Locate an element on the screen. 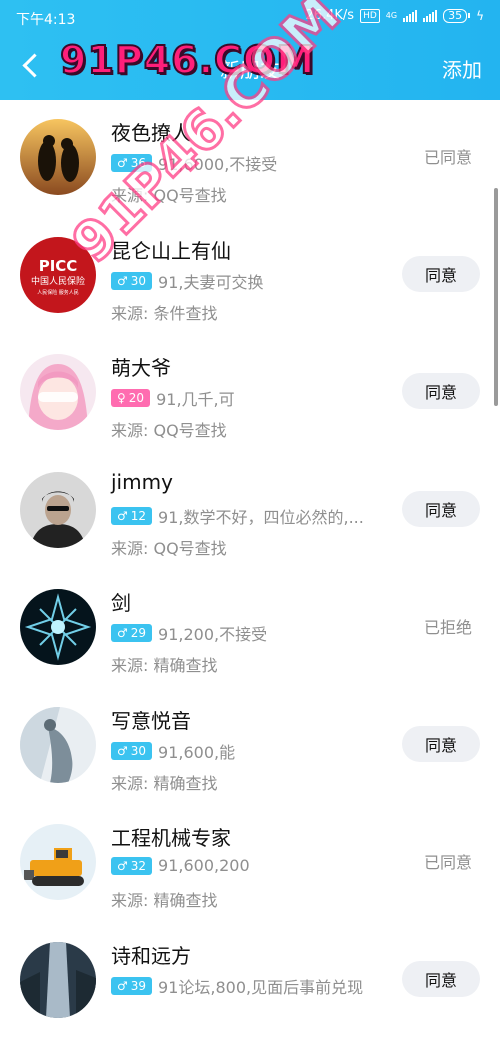  network-type: 4G is located at coordinates (391, 15).